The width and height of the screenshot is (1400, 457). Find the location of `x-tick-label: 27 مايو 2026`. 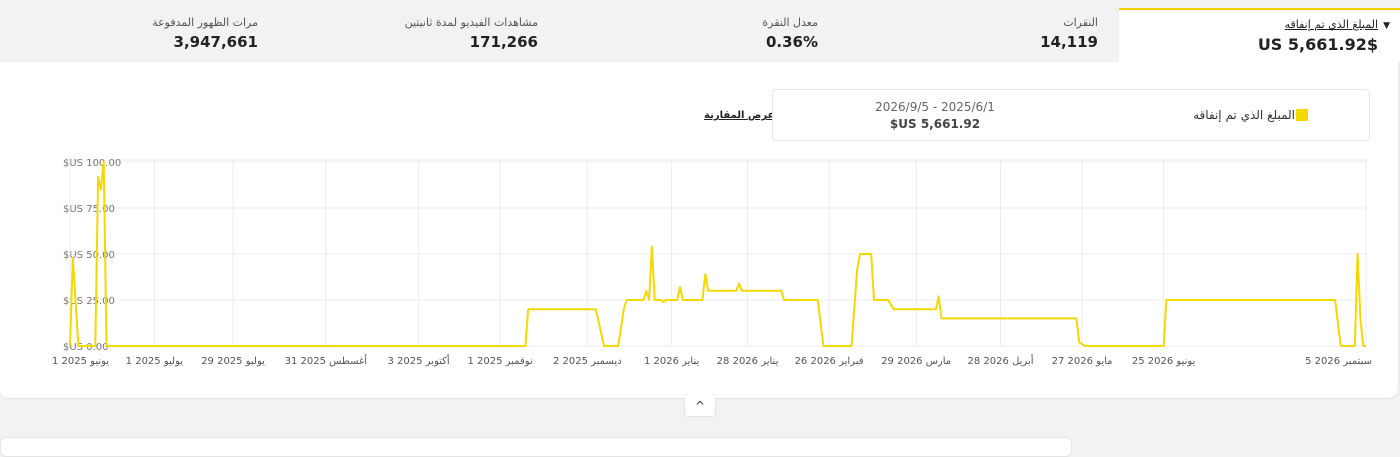

x-tick-label: 27 مايو 2026 is located at coordinates (1082, 361).